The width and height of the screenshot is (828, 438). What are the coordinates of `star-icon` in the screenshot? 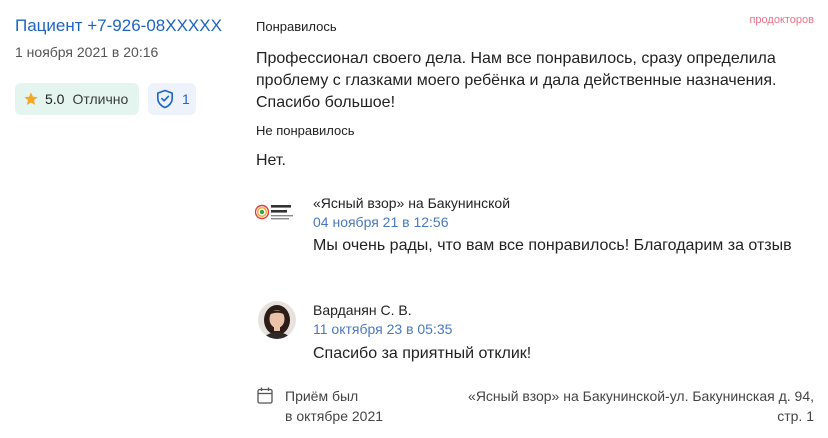 It's located at (31, 98).